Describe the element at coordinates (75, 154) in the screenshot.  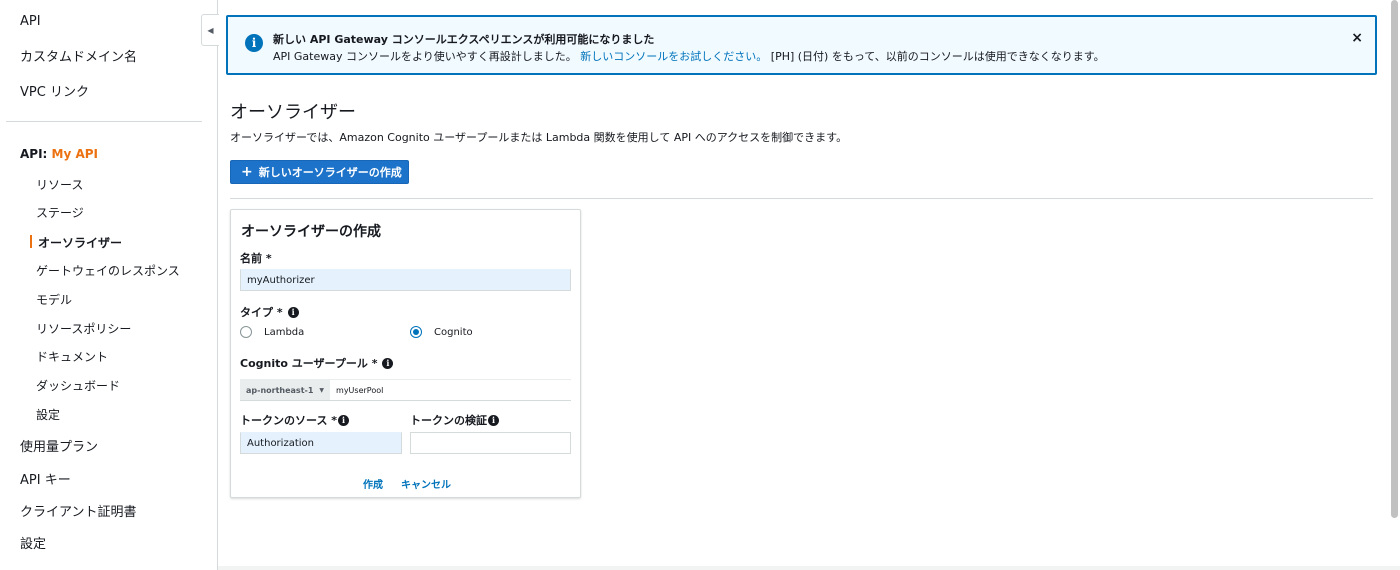
I see `api-name-link: My API` at that location.